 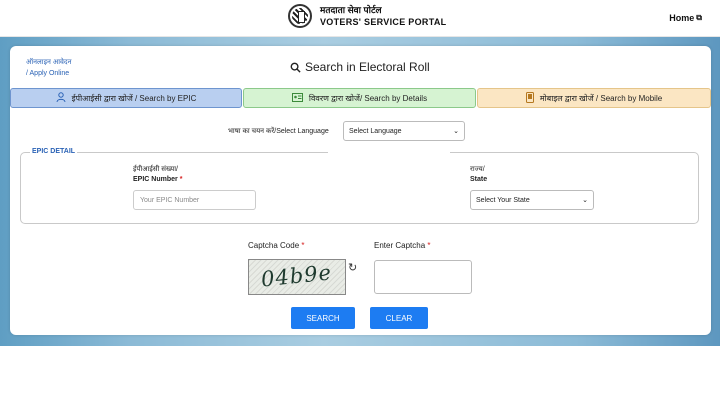 I want to click on apply-online-link: ऑनलाइन आवेदन / Apply Online, so click(x=49, y=68).